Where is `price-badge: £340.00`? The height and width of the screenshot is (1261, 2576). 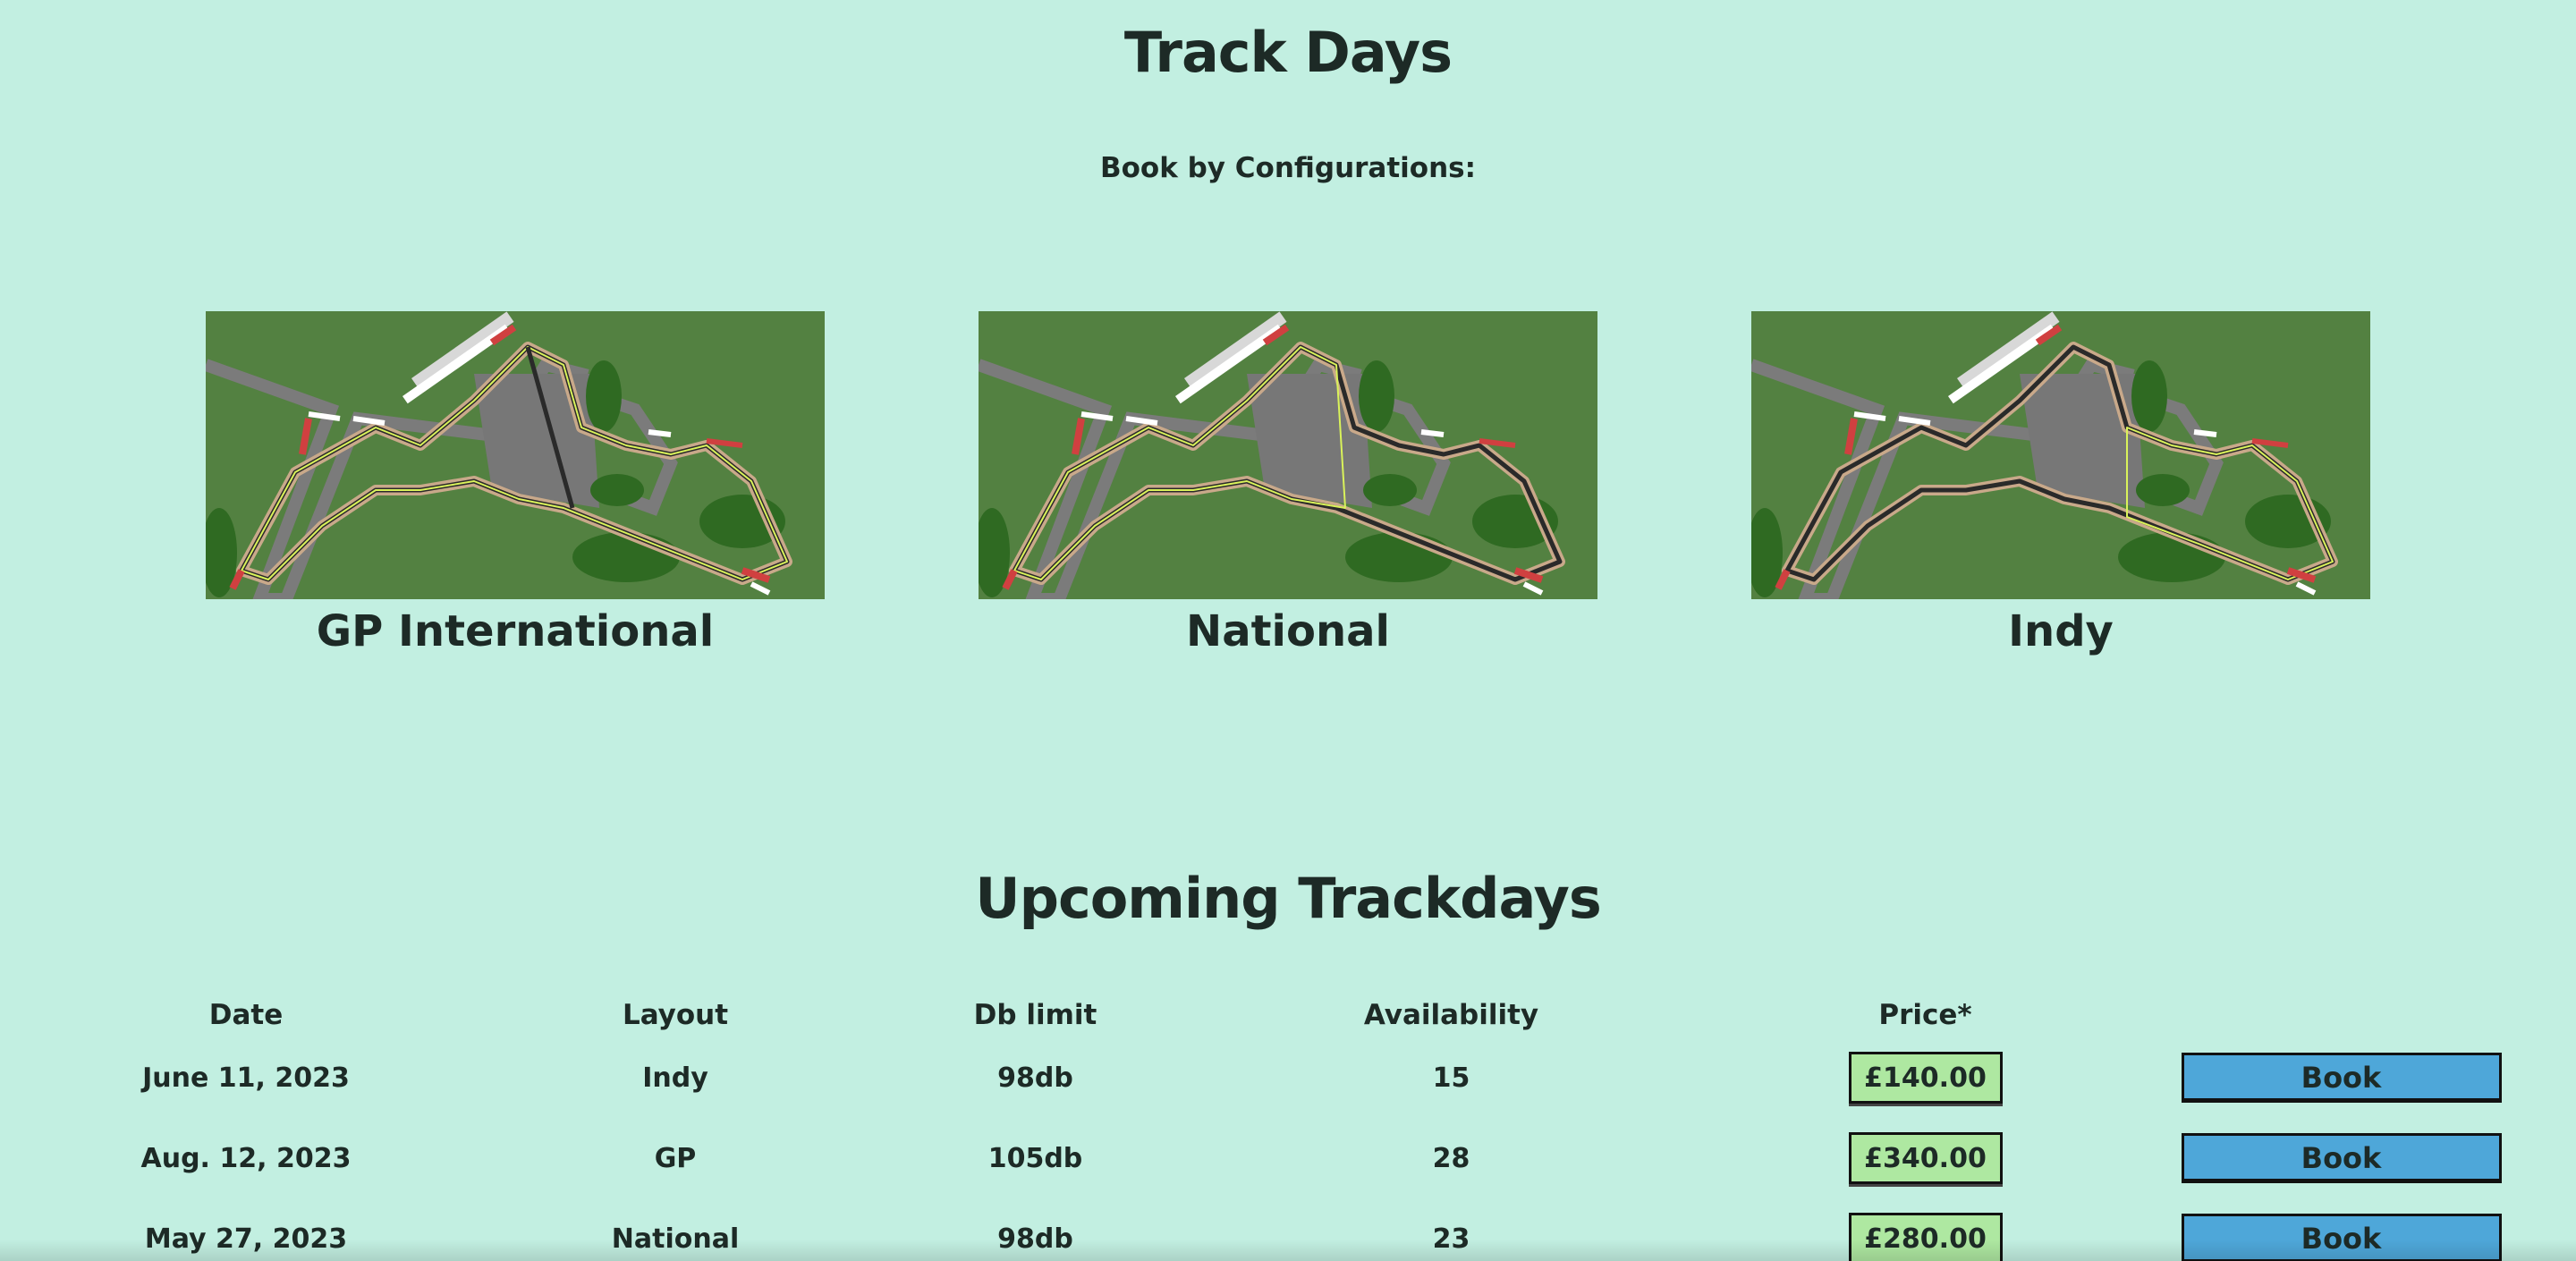
price-badge: £340.00 is located at coordinates (1925, 1158).